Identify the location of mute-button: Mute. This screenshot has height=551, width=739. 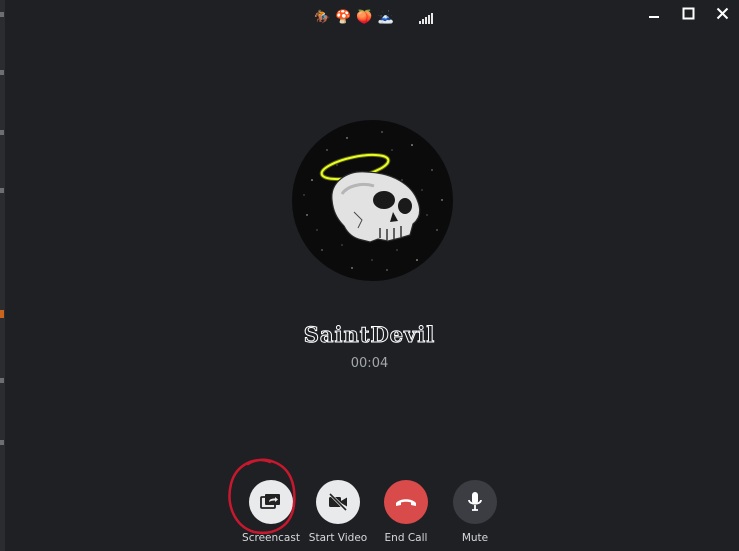
(475, 512).